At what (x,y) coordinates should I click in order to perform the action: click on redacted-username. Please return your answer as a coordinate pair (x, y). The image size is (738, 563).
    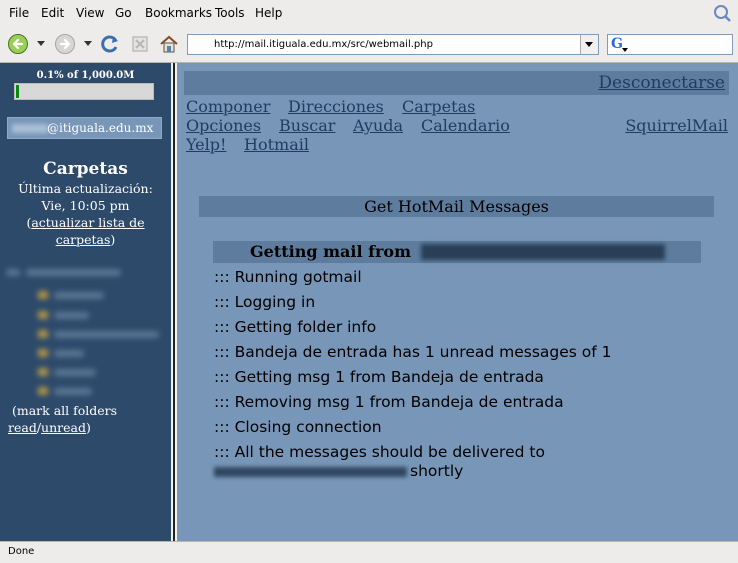
    Looking at the image, I should click on (30, 128).